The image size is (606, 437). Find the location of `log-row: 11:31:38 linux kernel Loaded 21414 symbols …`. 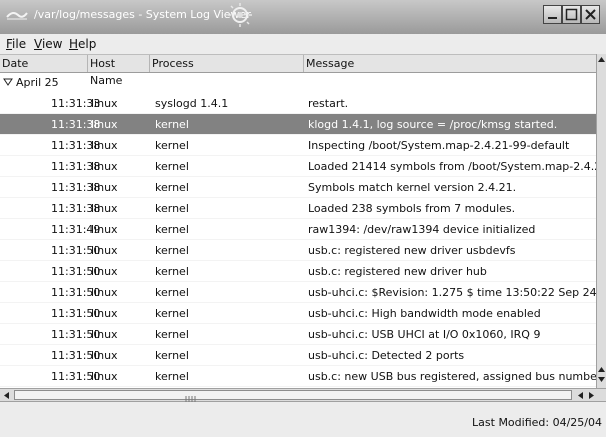

log-row: 11:31:38 linux kernel Loaded 21414 symbols … is located at coordinates (298, 166).